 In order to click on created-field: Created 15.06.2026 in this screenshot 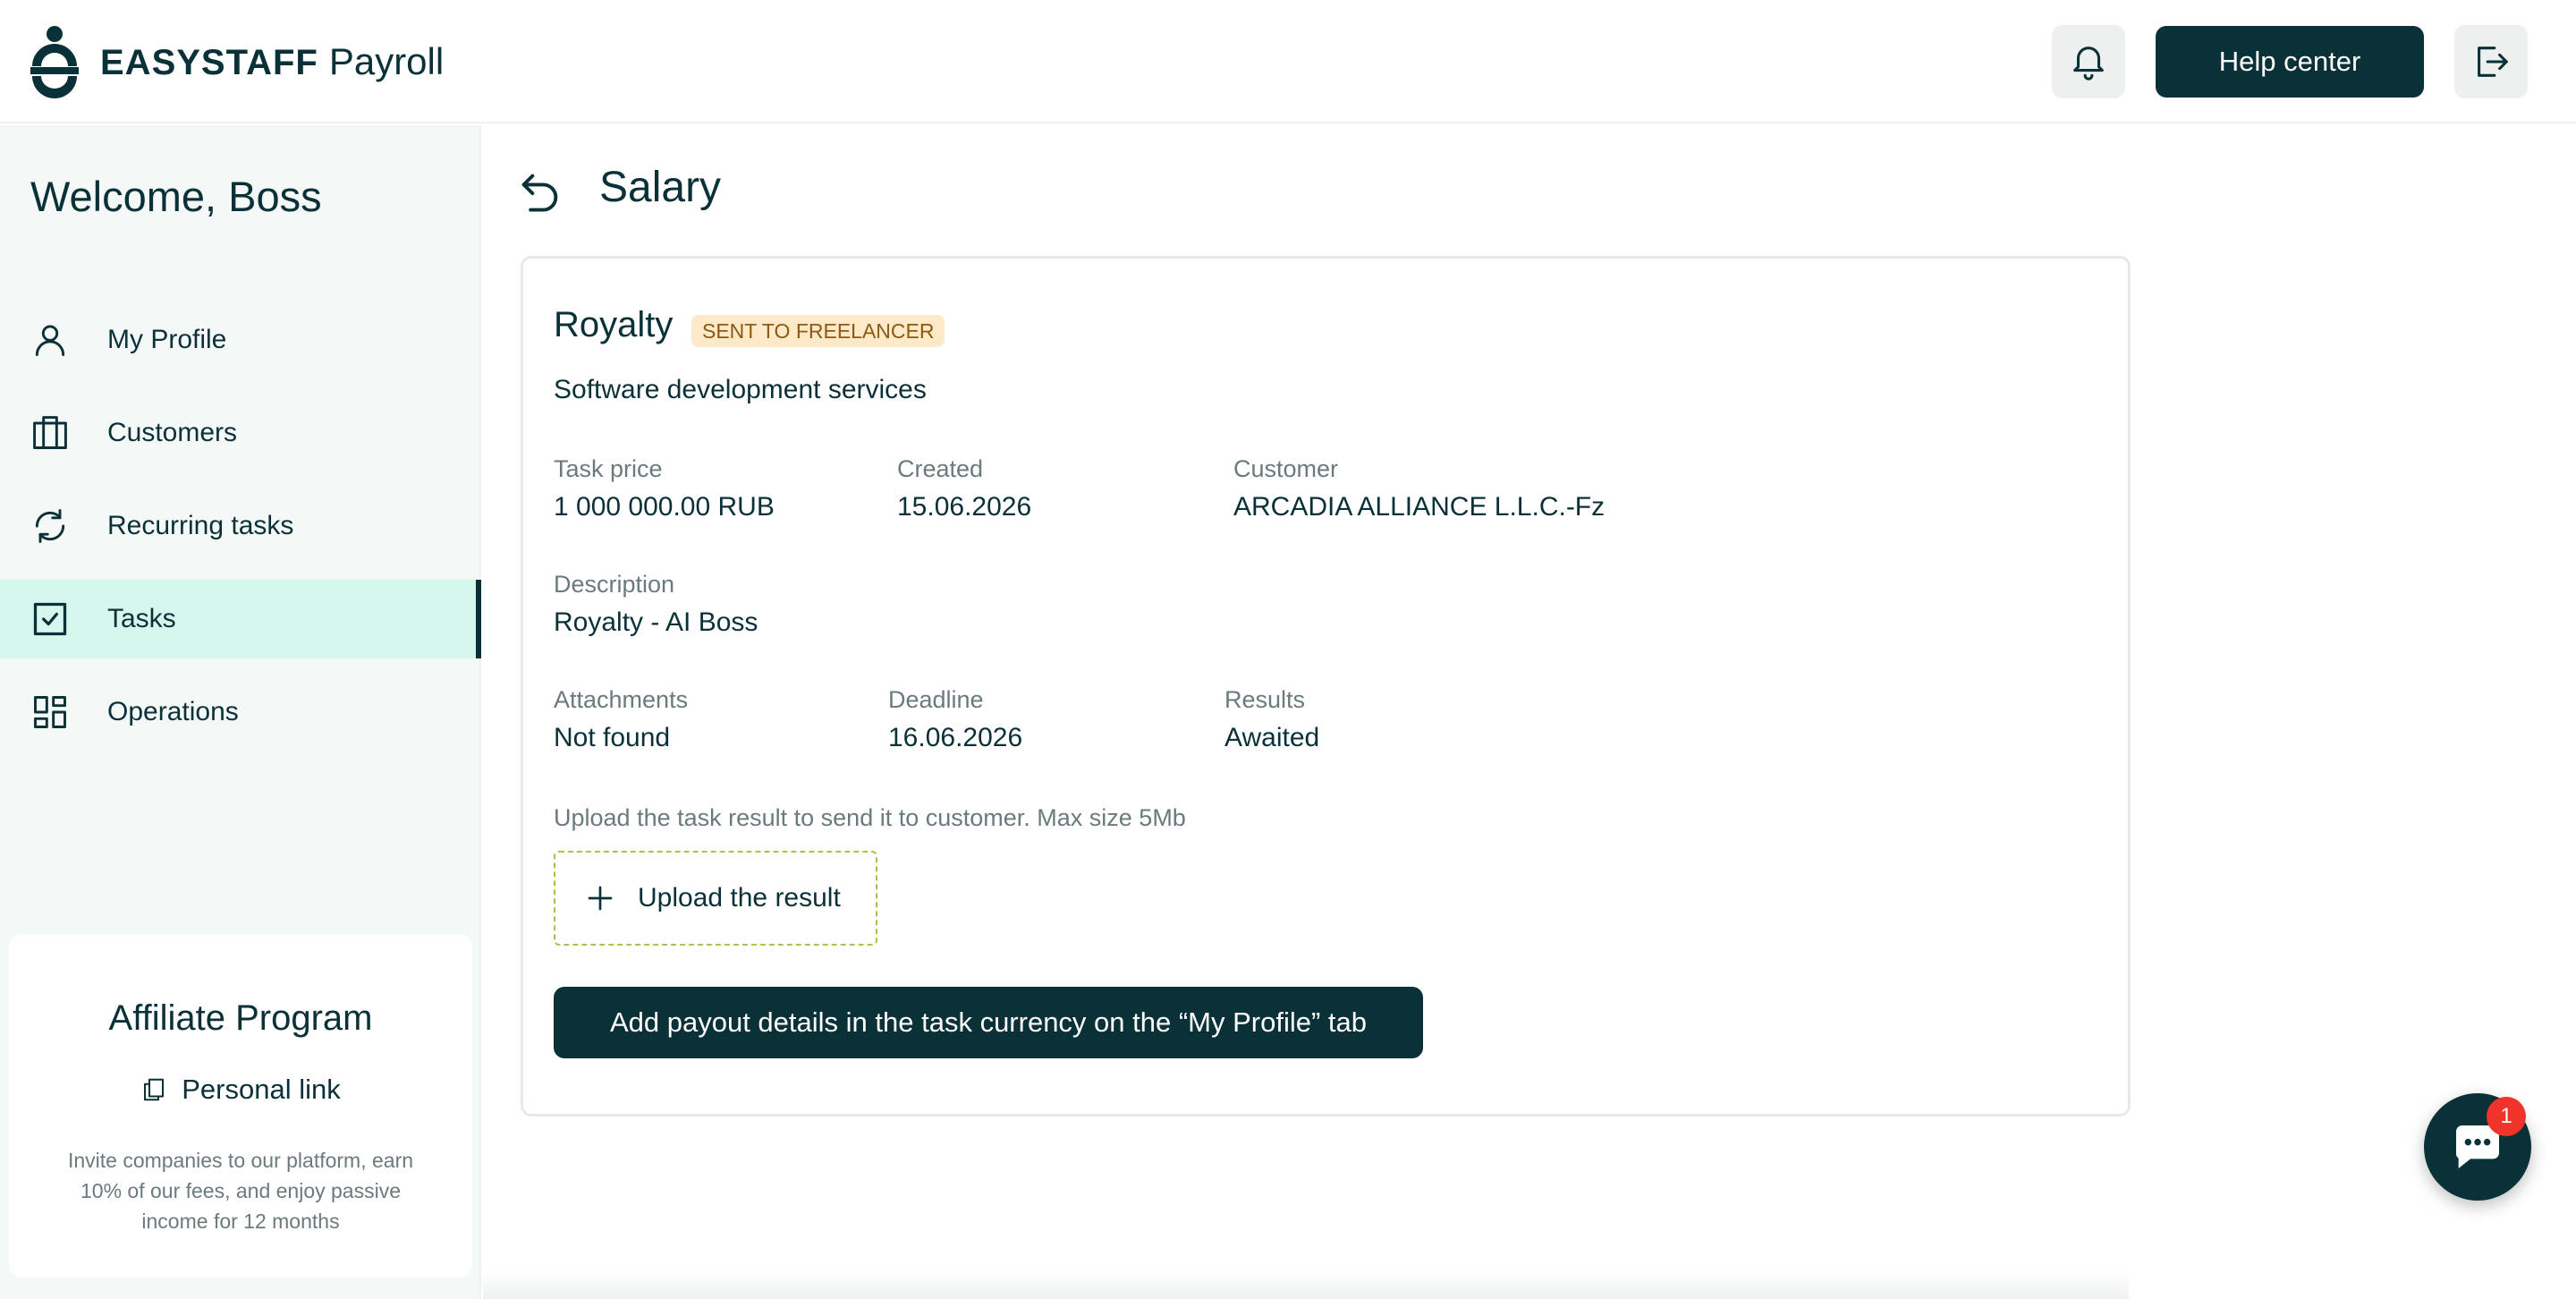, I will do `click(964, 488)`.